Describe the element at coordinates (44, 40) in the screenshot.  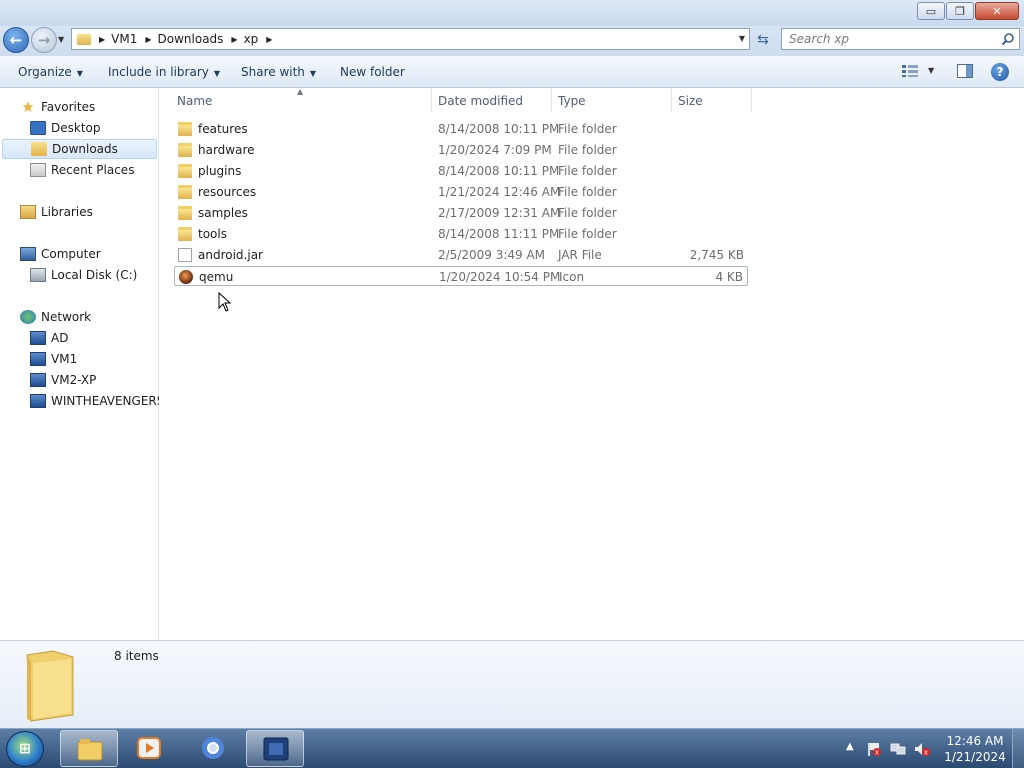
I see `forward-button: →` at that location.